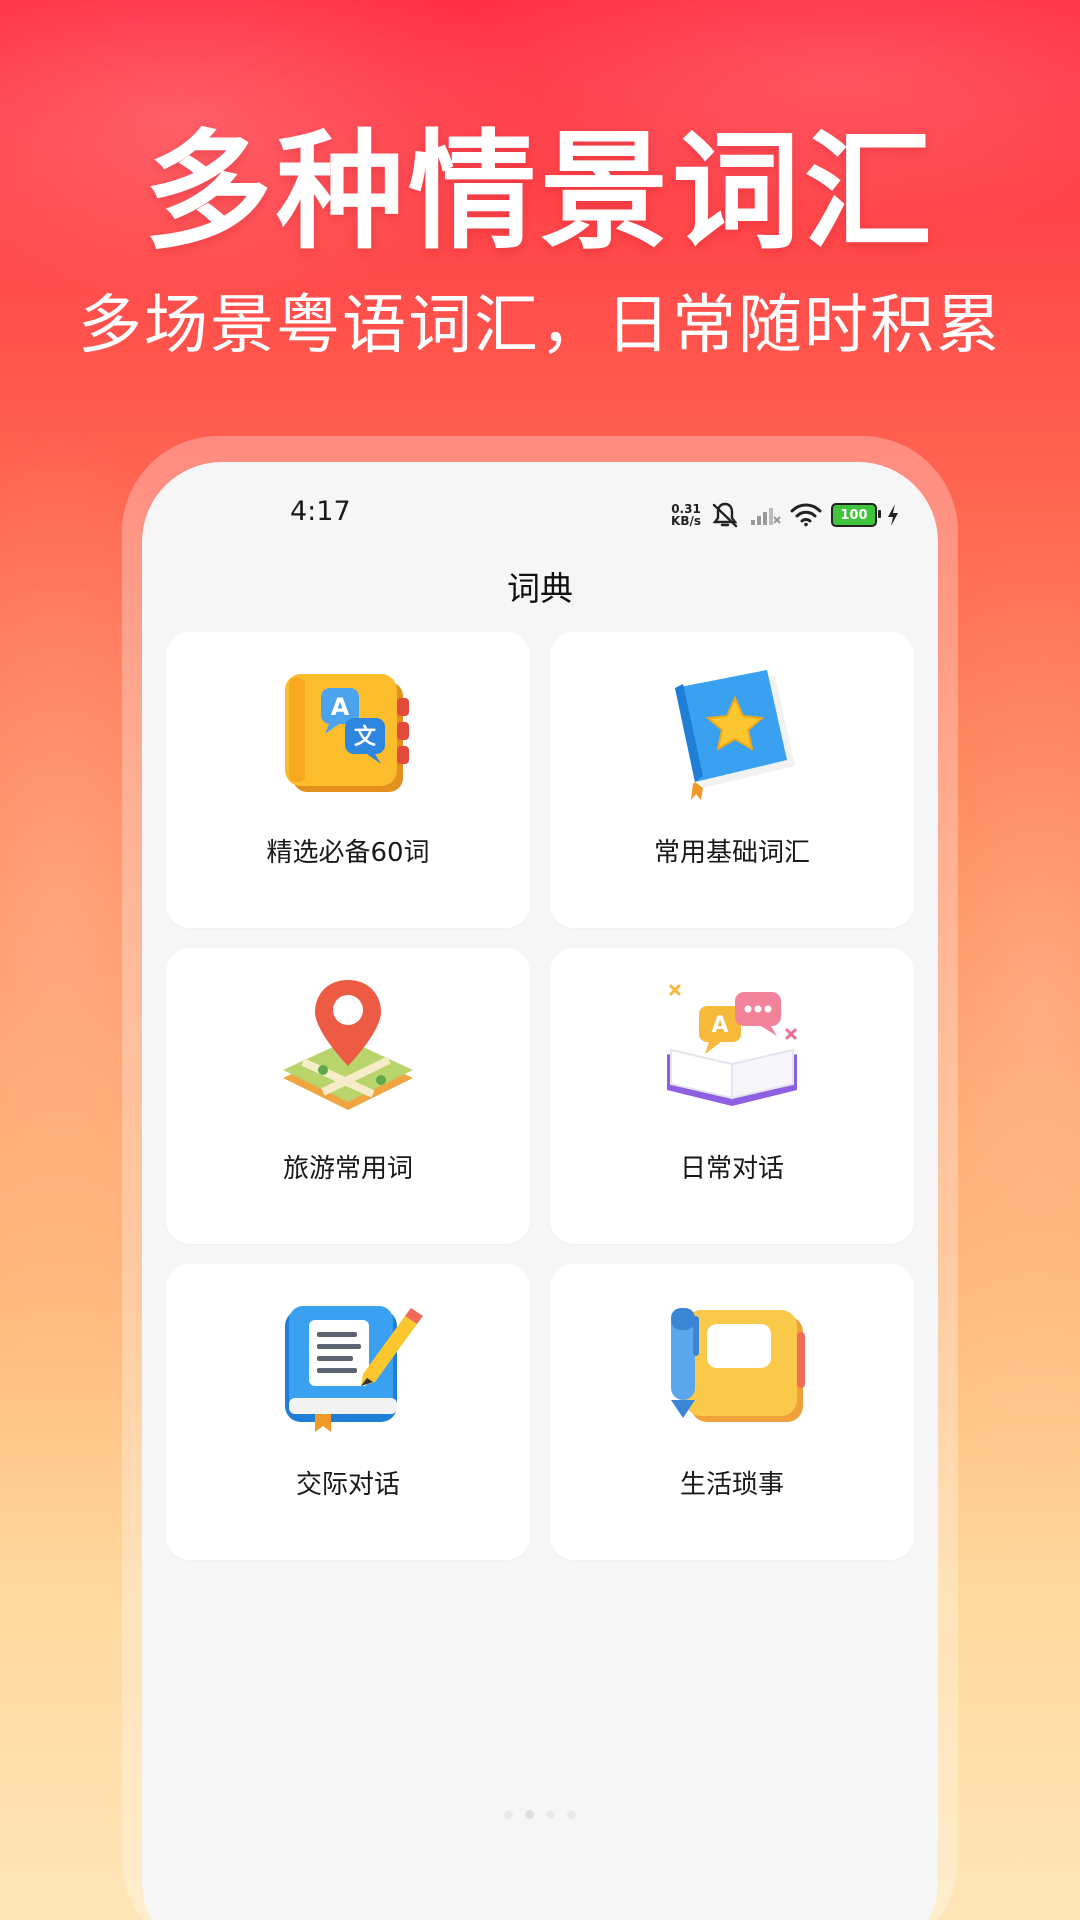 This screenshot has height=1920, width=1080. I want to click on category-card-travel: 旅游常用词, so click(348, 1096).